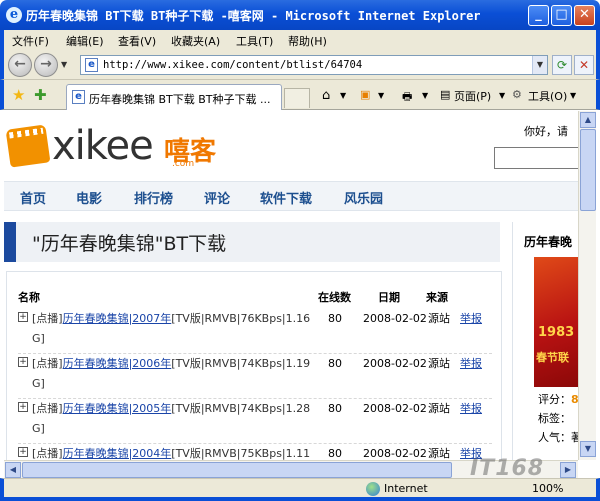 The width and height of the screenshot is (600, 501). I want to click on row-name: [点播]历年春晚集锦|2005年[TV版|RMVB|74KBps|1.28 G], so click(172, 419).